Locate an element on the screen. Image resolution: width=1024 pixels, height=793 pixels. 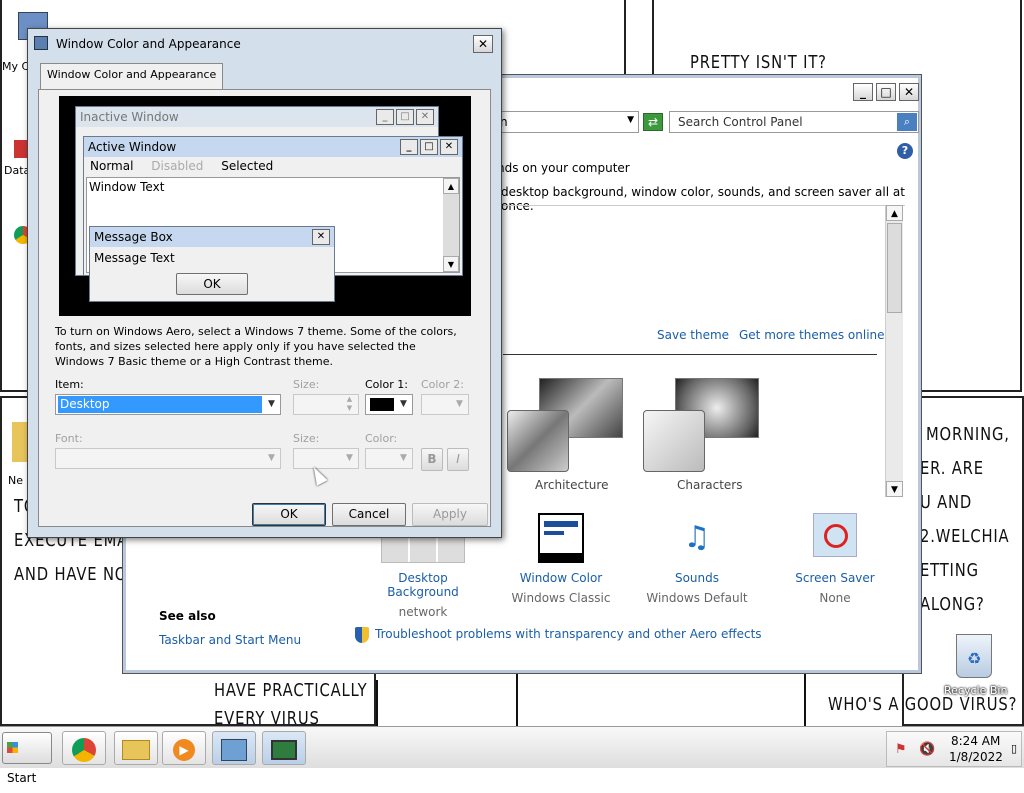
comic-text-have-1: EVERY VIRUS is located at coordinates (267, 717).